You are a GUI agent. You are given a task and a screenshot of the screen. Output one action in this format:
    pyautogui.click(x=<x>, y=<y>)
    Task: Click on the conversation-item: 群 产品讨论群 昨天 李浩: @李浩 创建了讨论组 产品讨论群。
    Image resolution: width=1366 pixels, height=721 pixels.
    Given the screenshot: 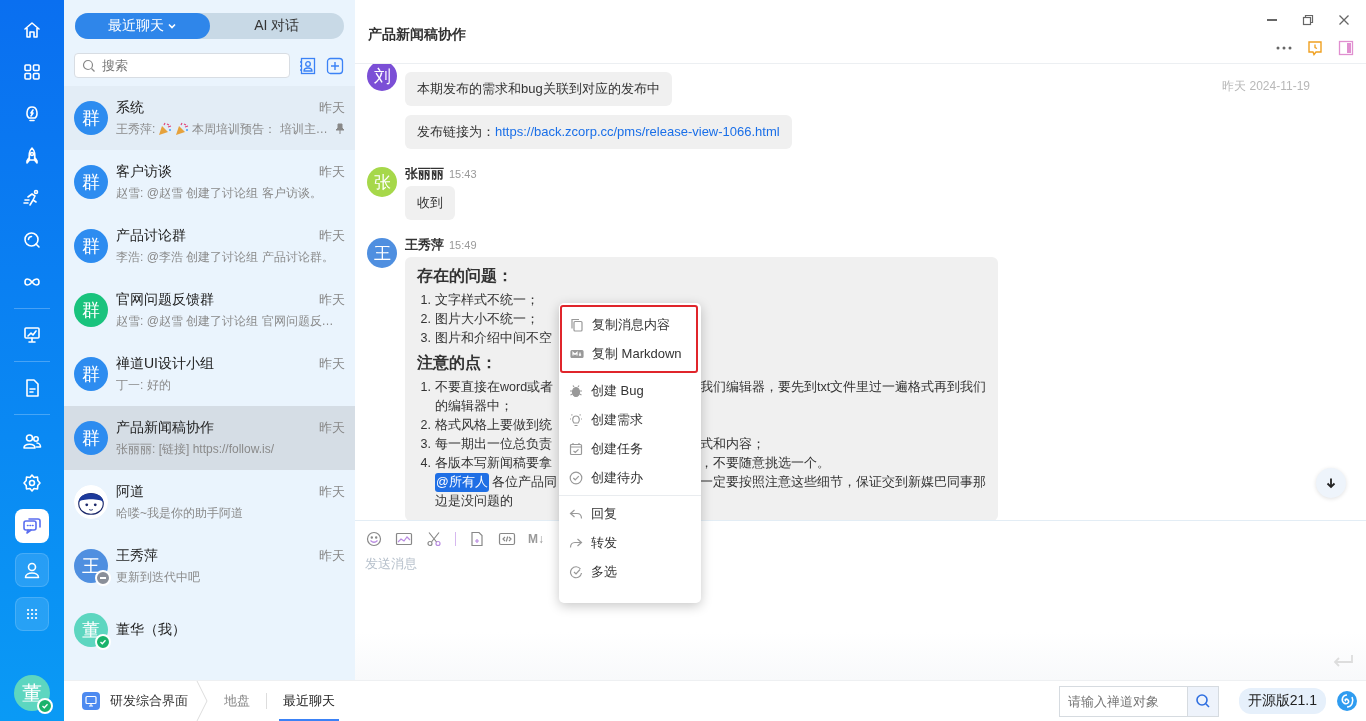 What is the action you would take?
    pyautogui.click(x=209, y=246)
    